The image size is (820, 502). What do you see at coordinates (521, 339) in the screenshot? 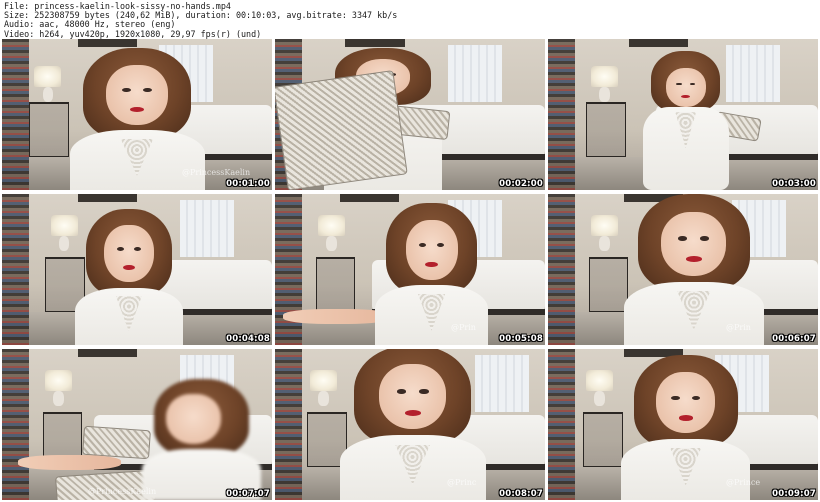
I see `frame-timestamp: 00:05:08` at bounding box center [521, 339].